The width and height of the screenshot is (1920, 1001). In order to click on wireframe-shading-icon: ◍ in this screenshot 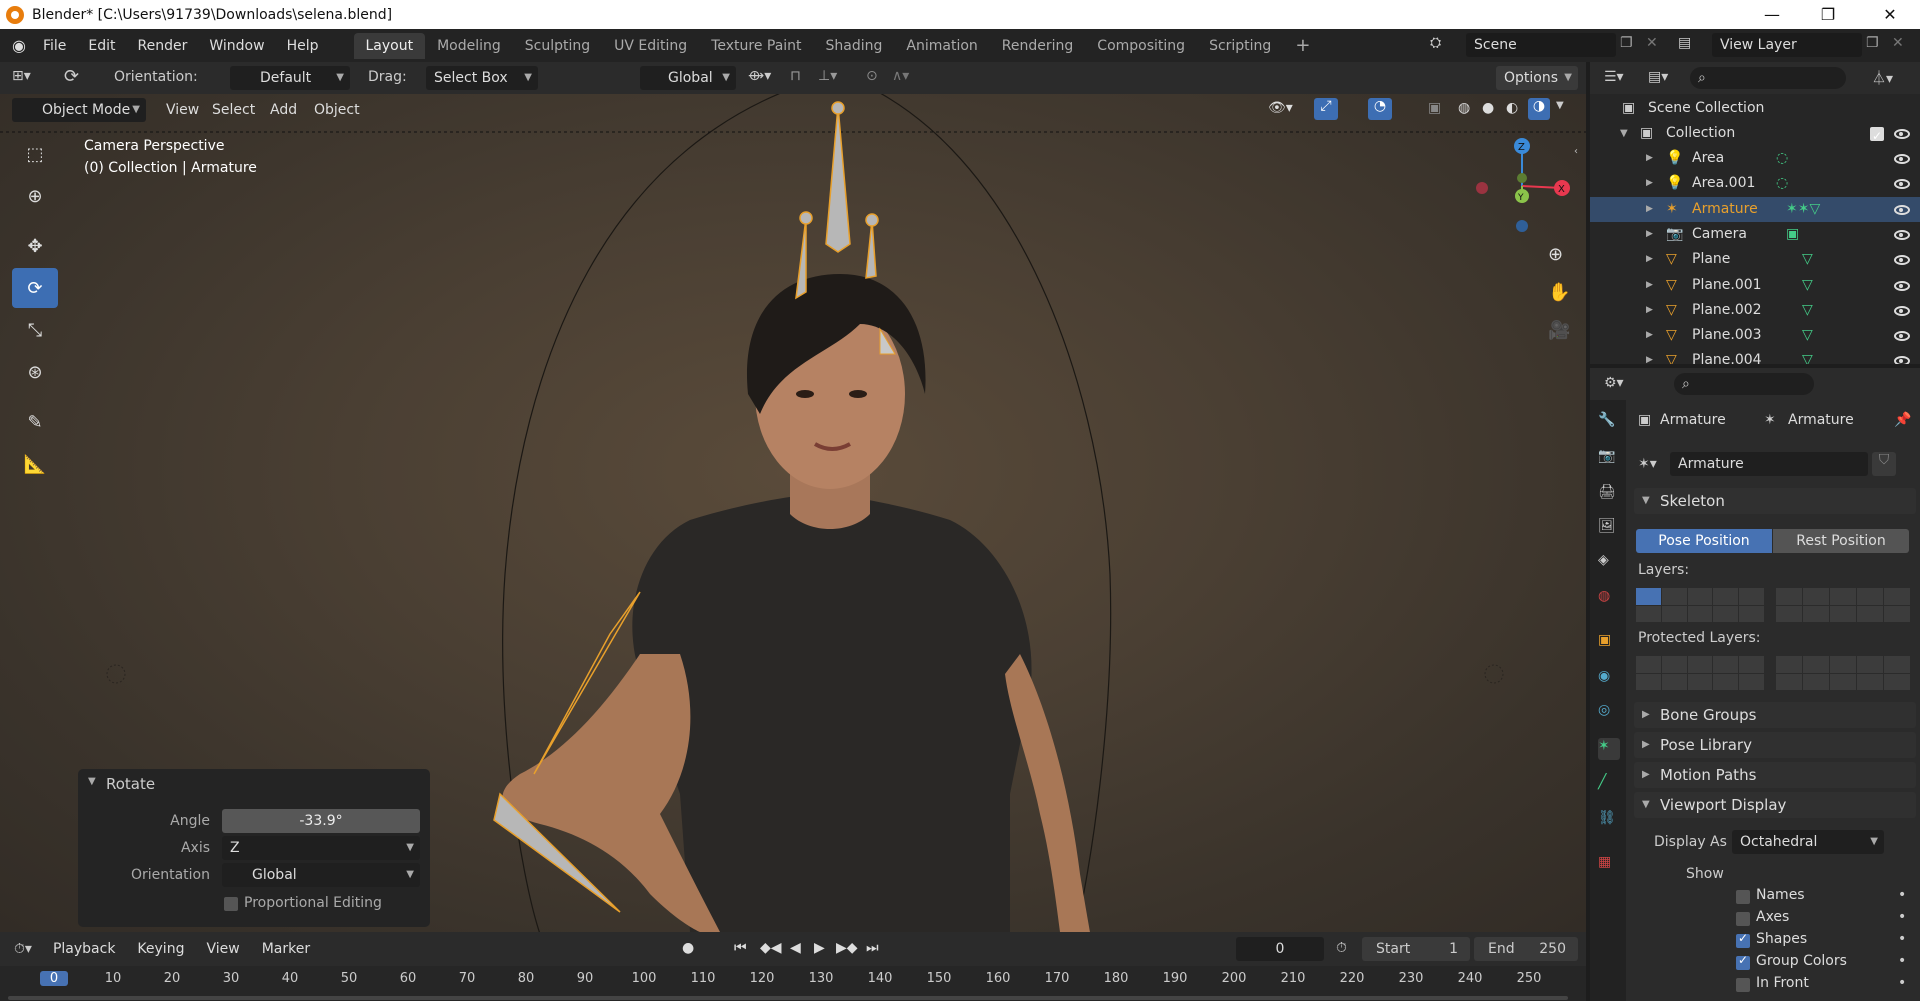, I will do `click(1464, 108)`.